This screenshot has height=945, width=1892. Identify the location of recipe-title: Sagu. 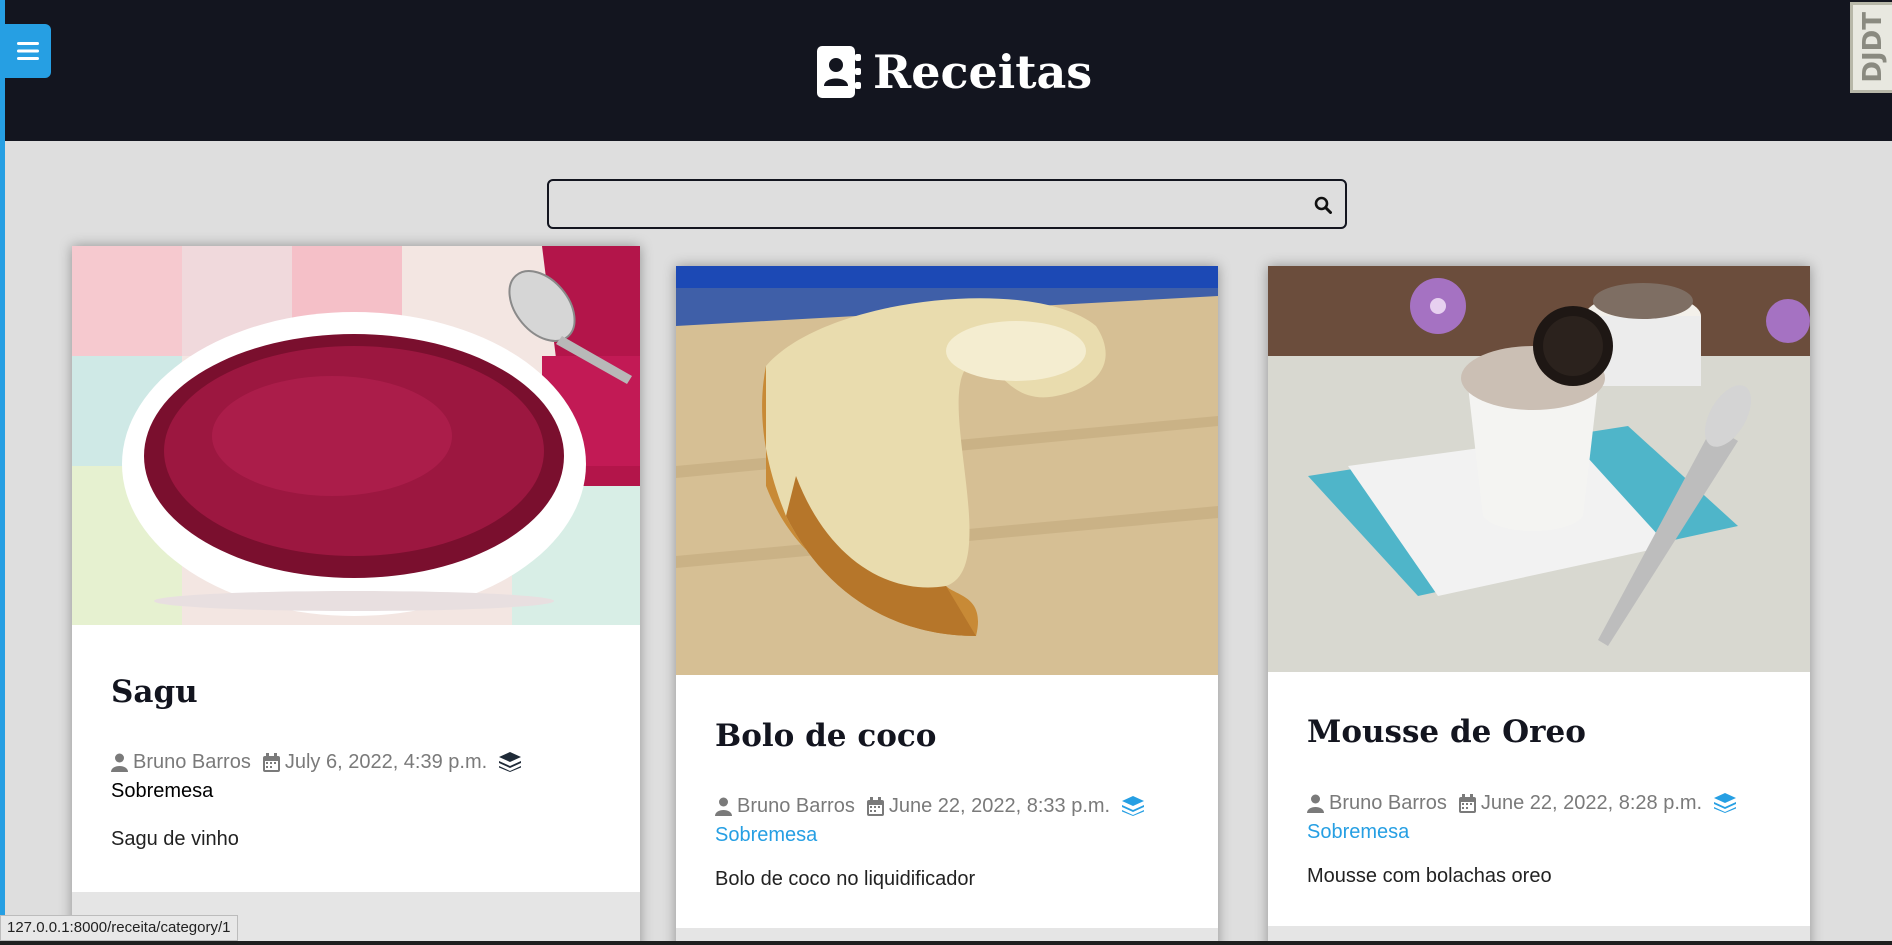
(154, 692).